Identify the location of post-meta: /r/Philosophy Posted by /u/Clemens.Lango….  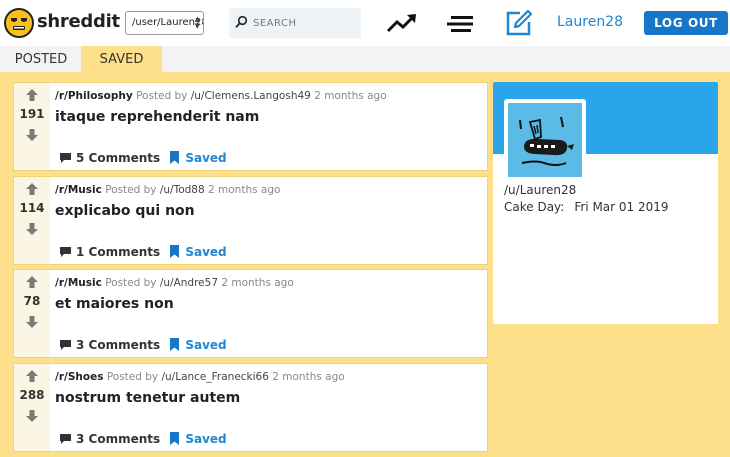
(221, 96).